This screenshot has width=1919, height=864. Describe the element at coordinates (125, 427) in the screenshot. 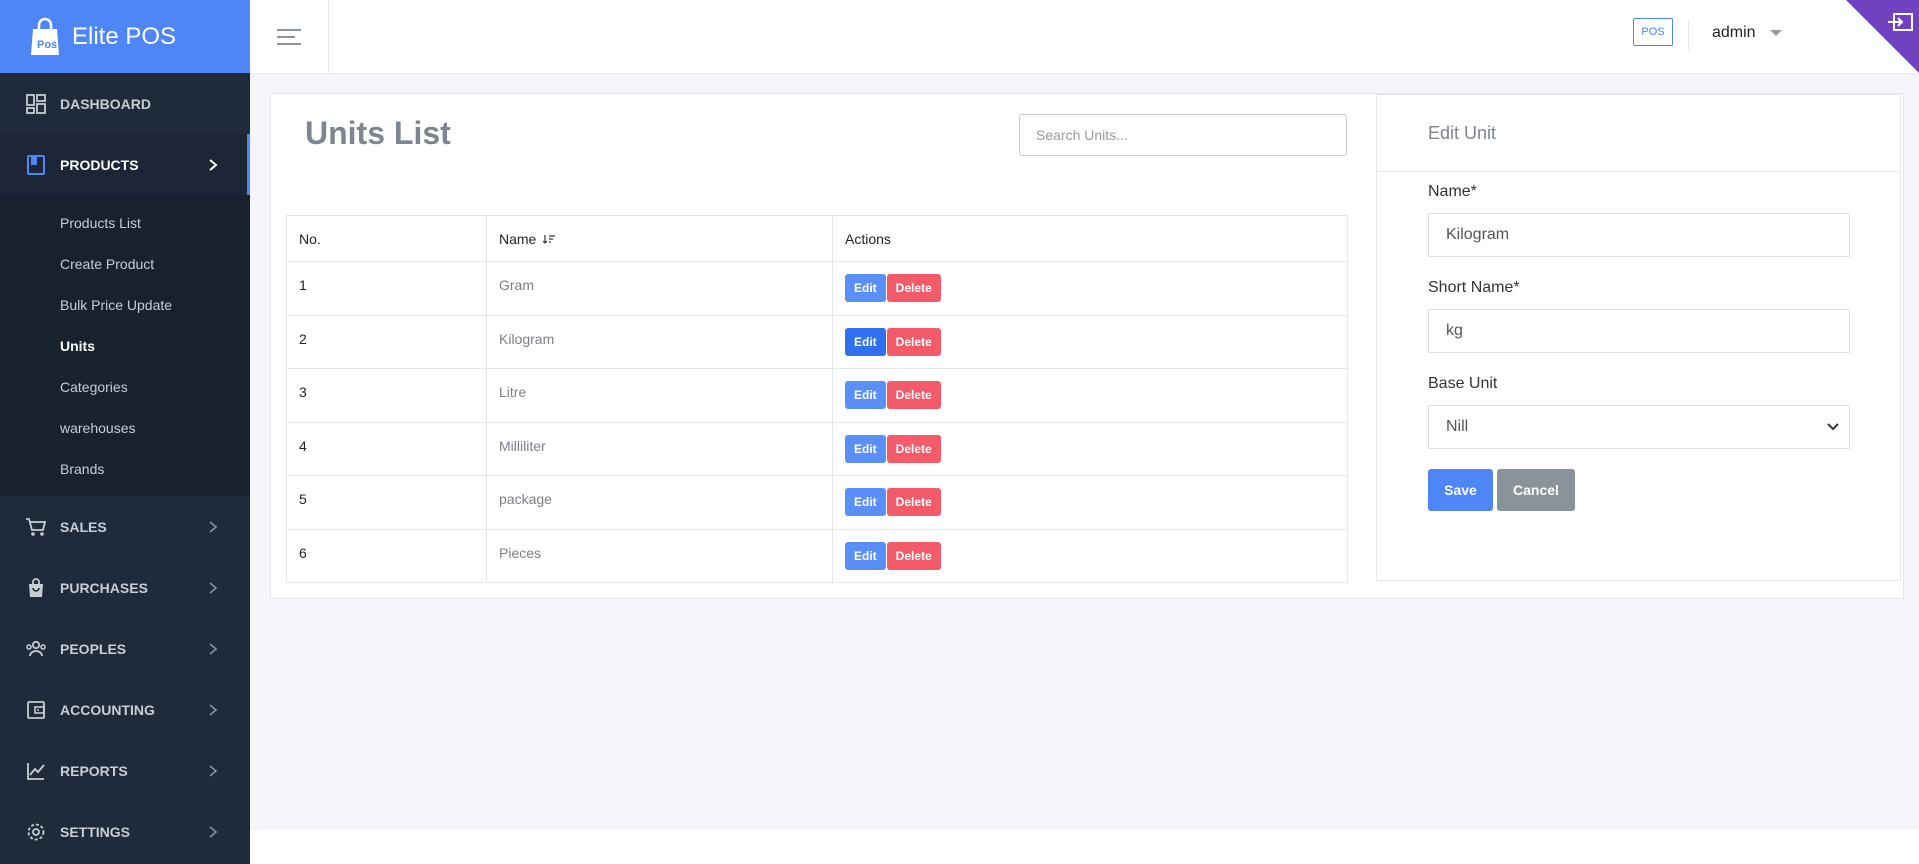

I see `submenu-warehouses: warehouses` at that location.